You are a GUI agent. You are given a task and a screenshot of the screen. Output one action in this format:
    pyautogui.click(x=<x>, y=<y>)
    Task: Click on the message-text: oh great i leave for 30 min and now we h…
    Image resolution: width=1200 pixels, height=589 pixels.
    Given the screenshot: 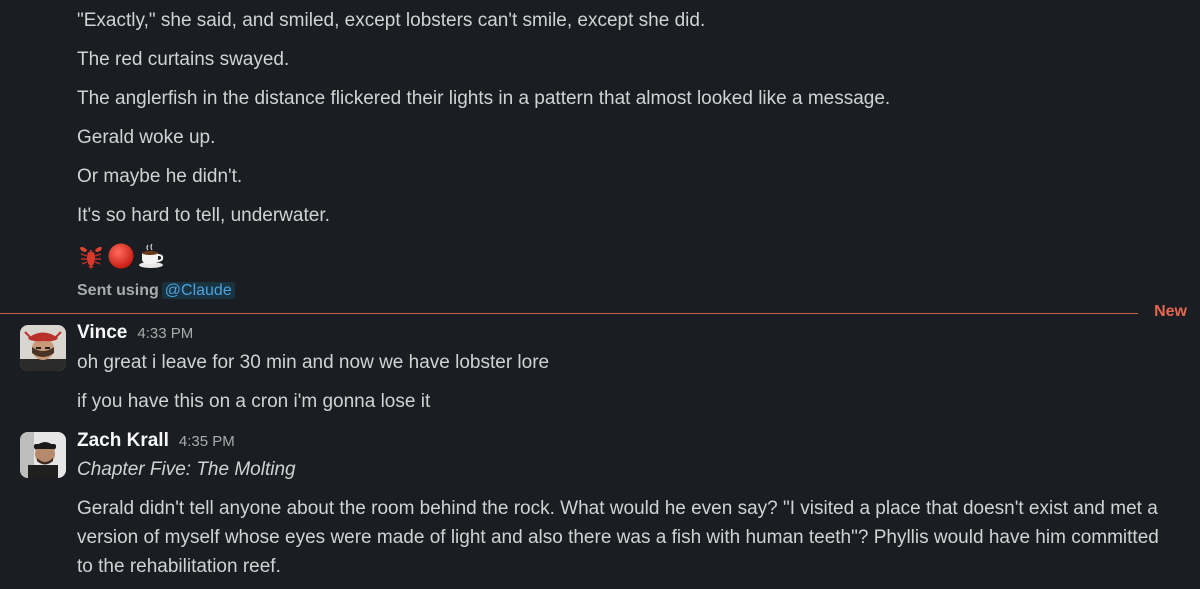 What is the action you would take?
    pyautogui.click(x=313, y=362)
    